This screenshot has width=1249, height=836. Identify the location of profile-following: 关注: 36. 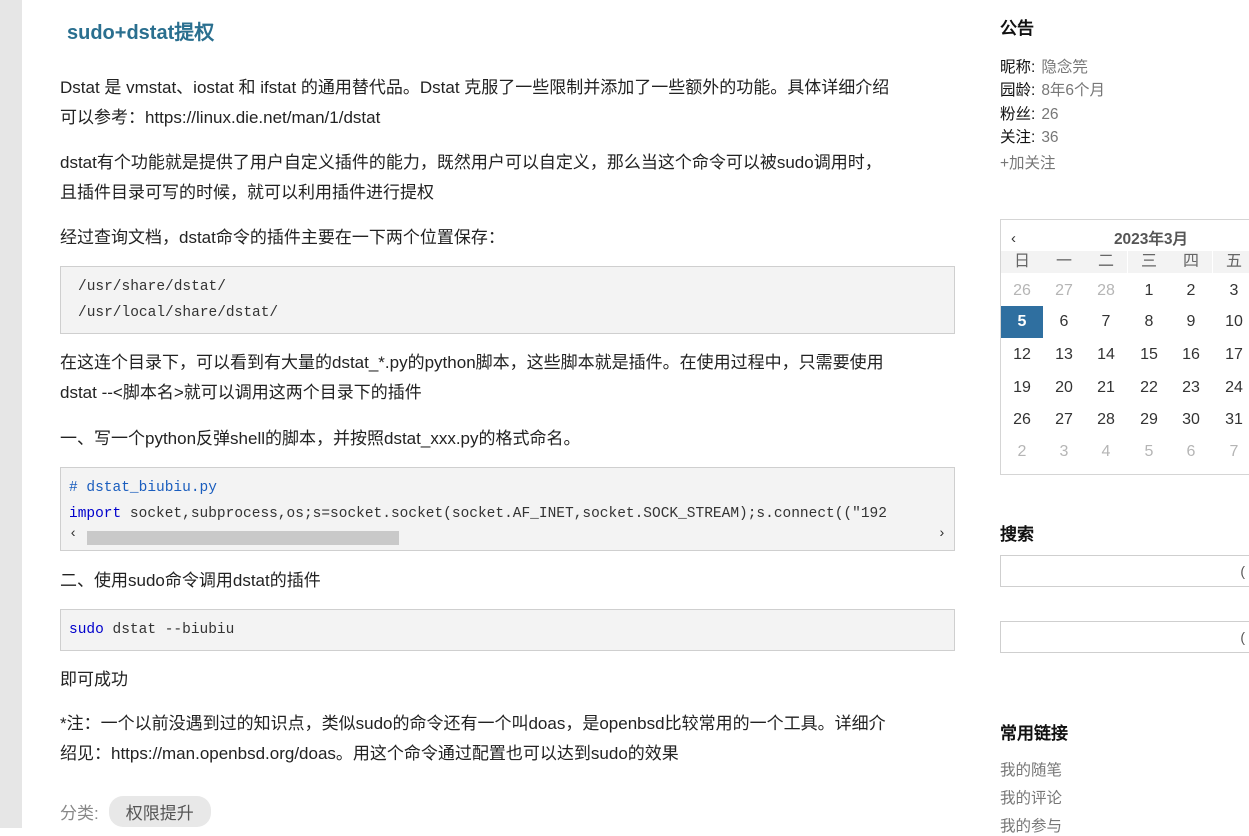
(1029, 137).